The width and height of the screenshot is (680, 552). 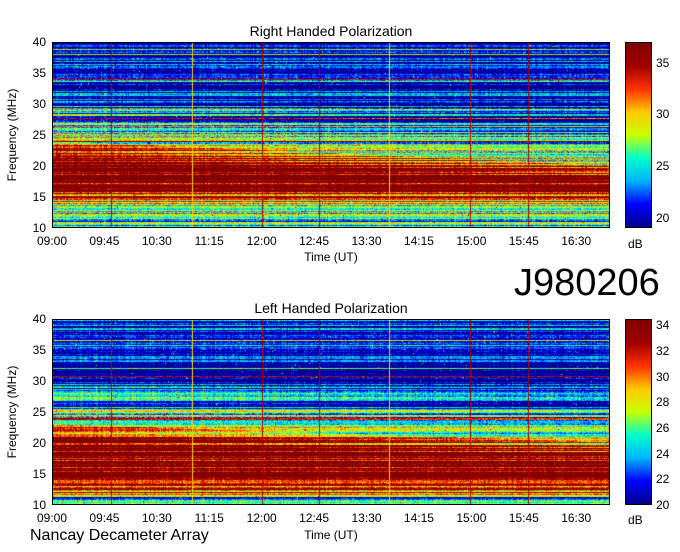 What do you see at coordinates (667, 415) in the screenshot?
I see `colorbar-ticks: 20 22 24 26 28 30 32 34` at bounding box center [667, 415].